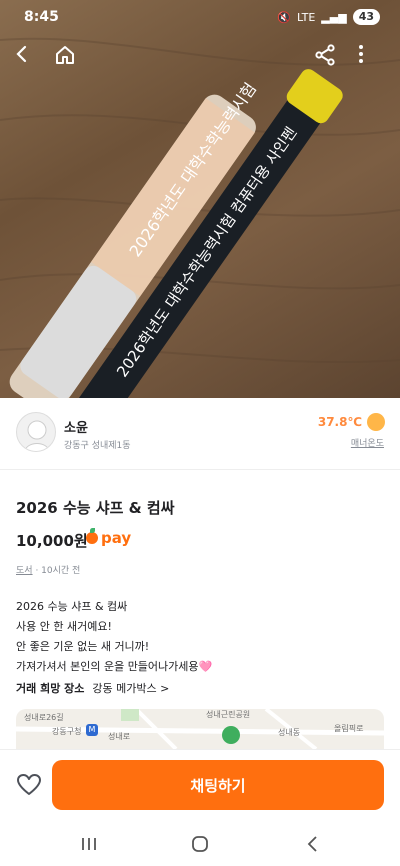  Describe the element at coordinates (200, 434) in the screenshot. I see `seller-profile: 소윤 강동구 성내제1동 37.8℃ 매너온도` at that location.